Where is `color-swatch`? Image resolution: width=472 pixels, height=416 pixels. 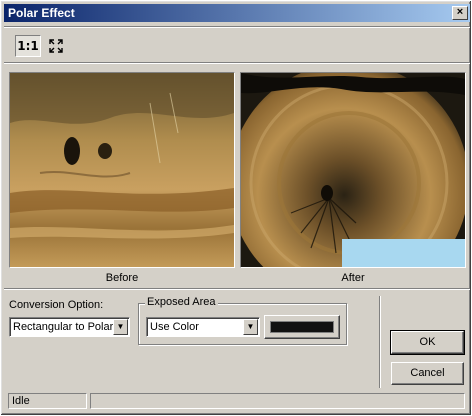 color-swatch is located at coordinates (302, 327).